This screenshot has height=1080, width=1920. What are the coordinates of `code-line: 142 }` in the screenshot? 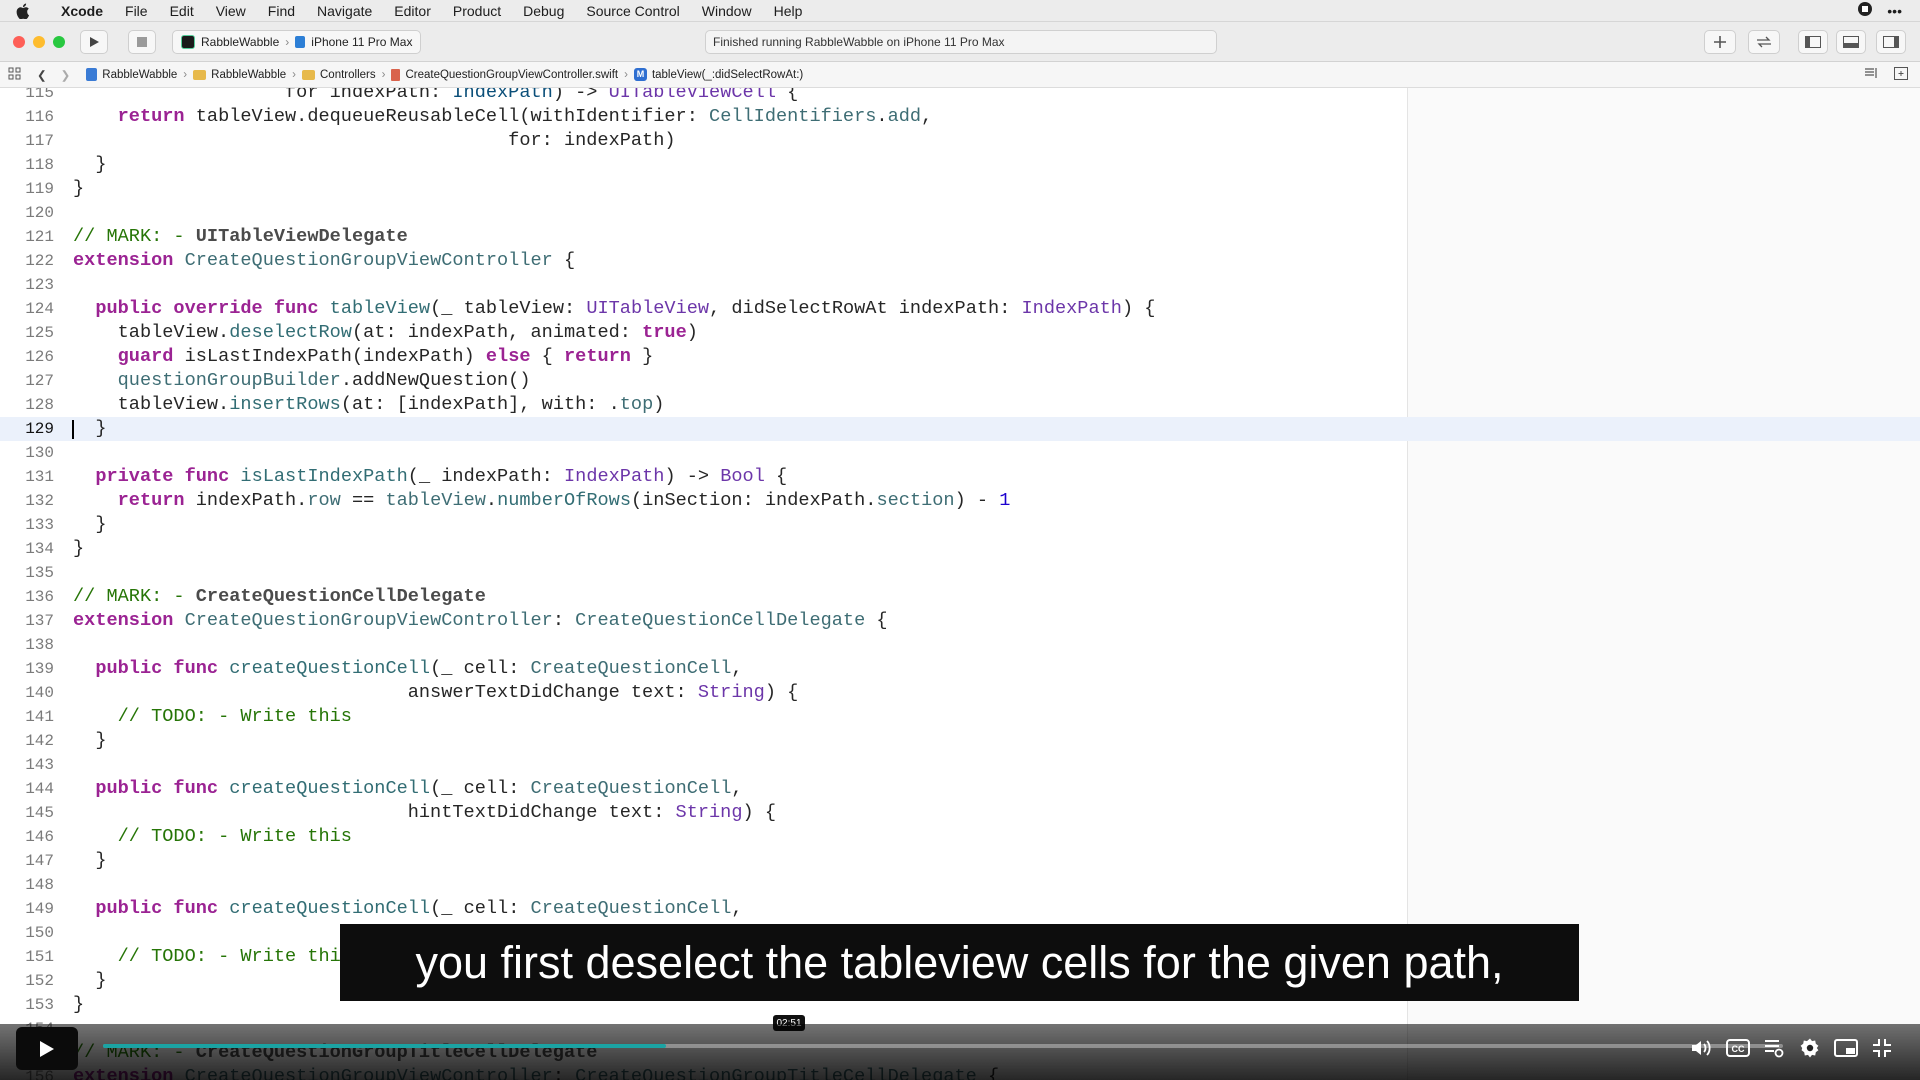 It's located at (960, 741).